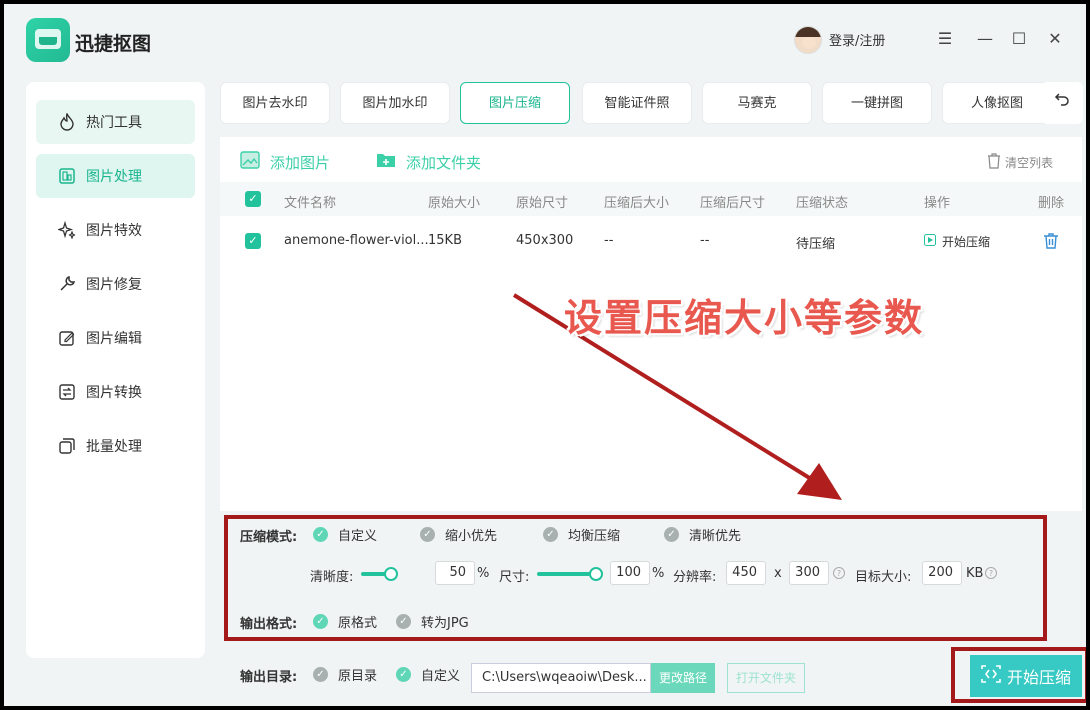 This screenshot has height=710, width=1090. Describe the element at coordinates (428, 674) in the screenshot. I see `output-custom-radio: ✓ 自定义` at that location.